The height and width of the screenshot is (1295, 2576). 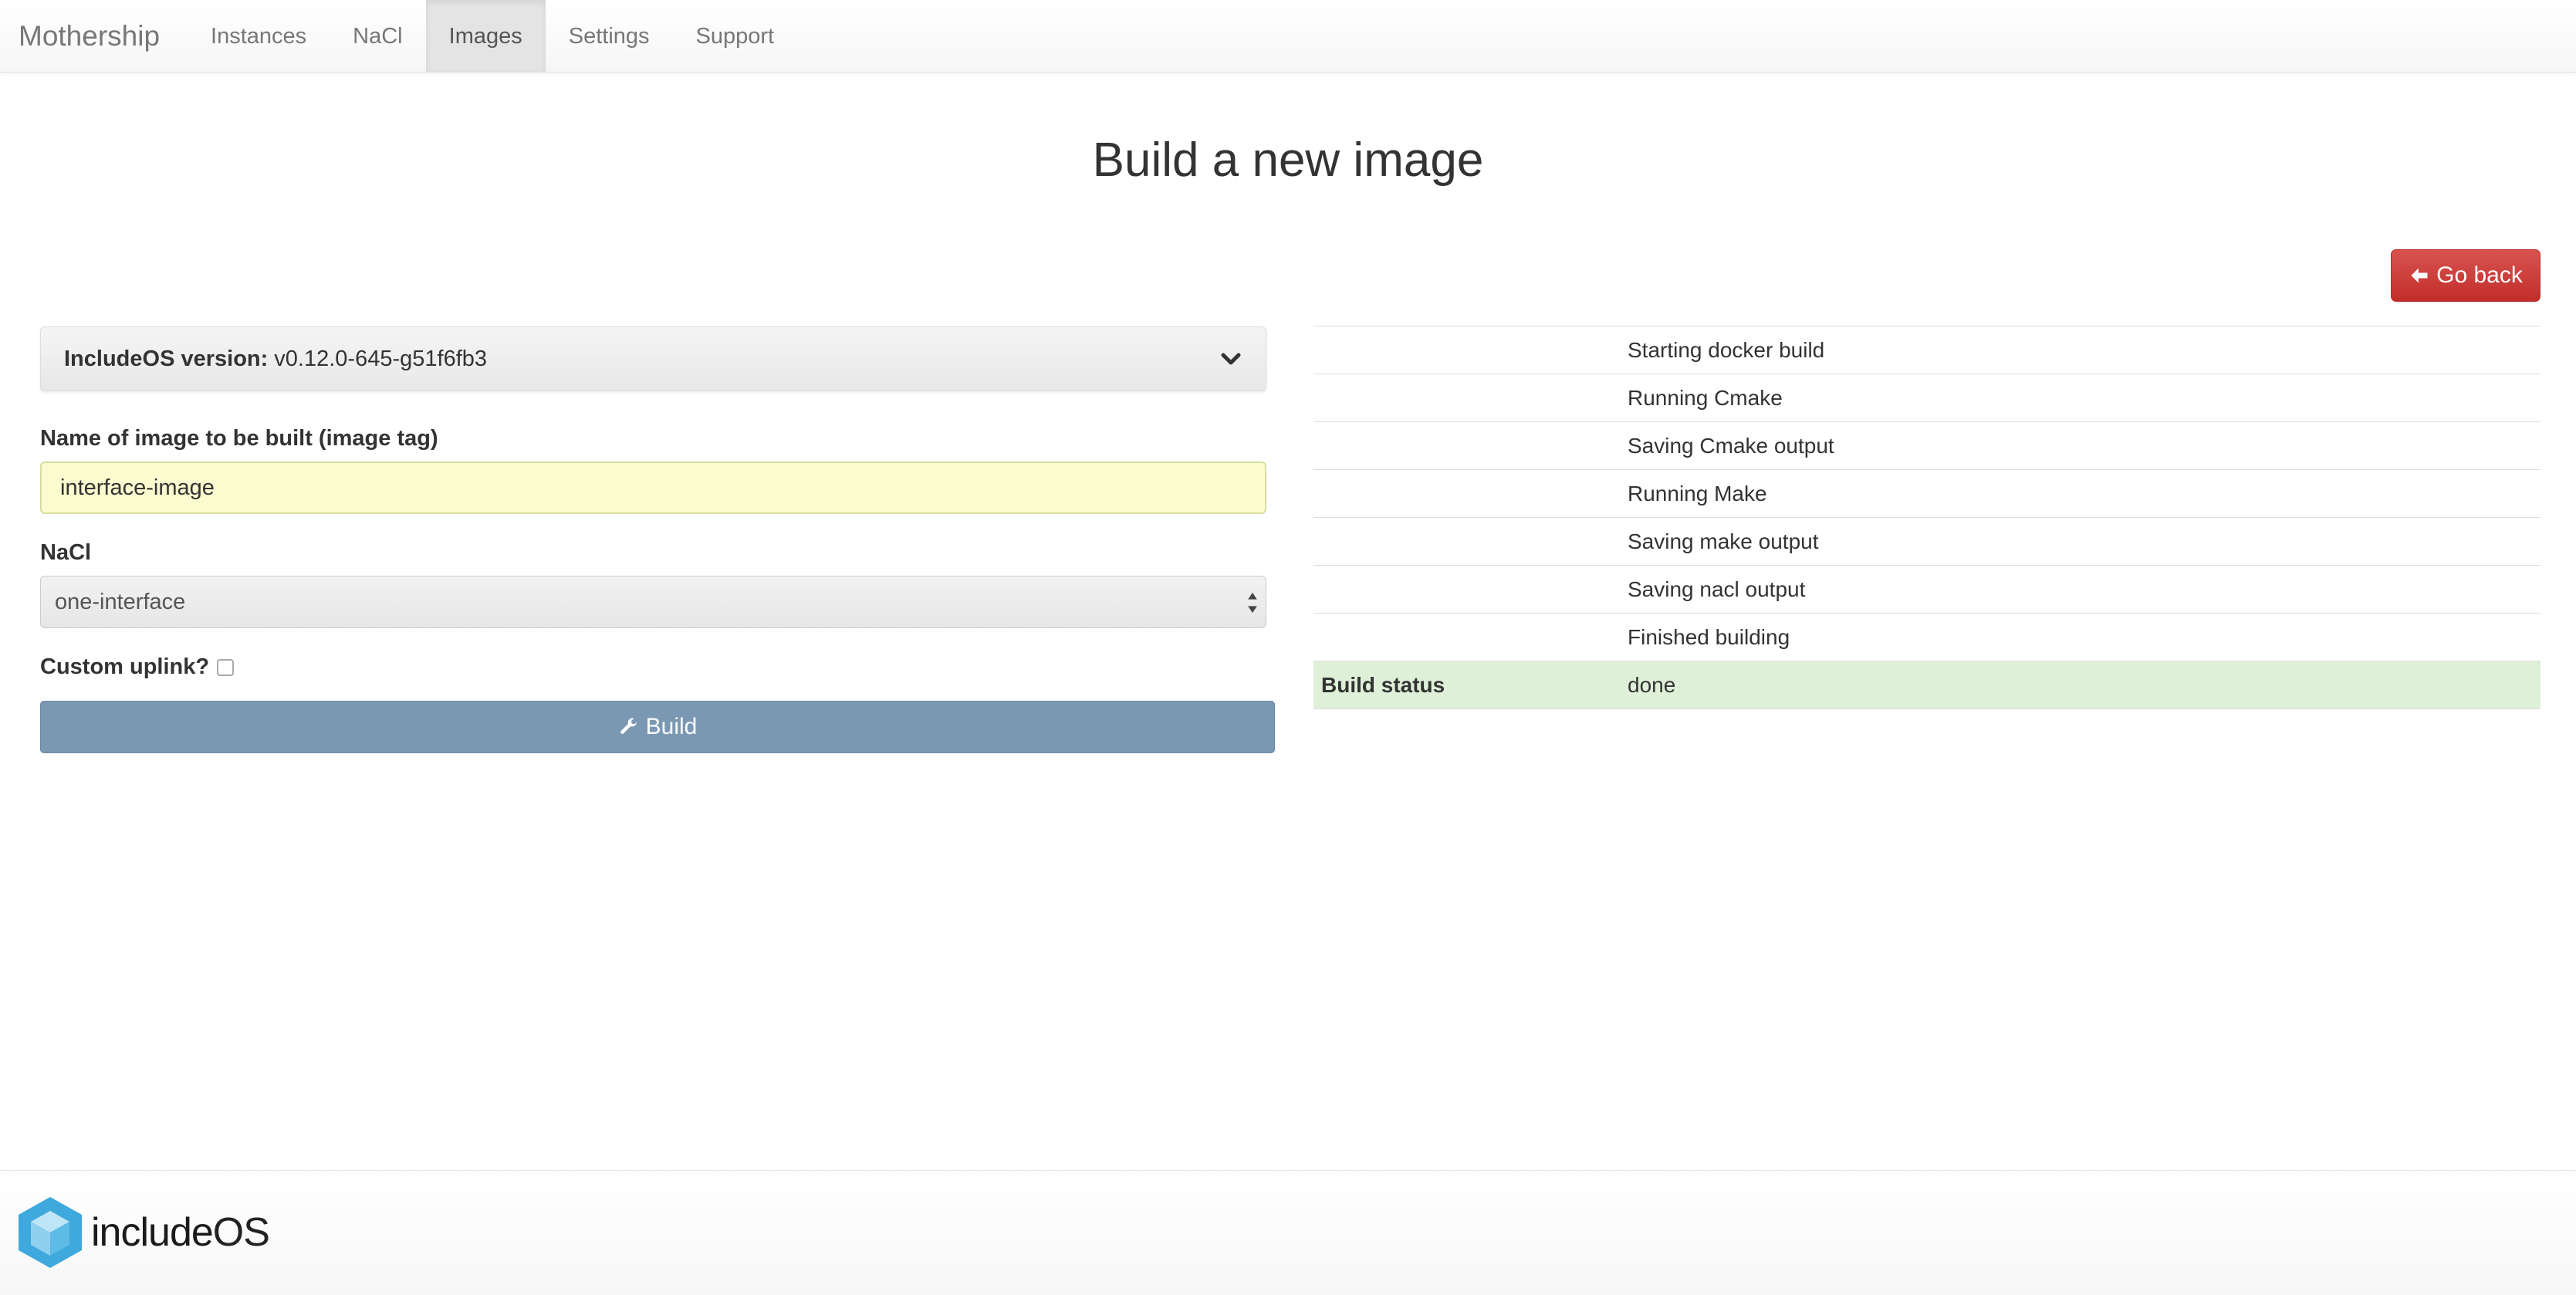 I want to click on image-name-input, so click(x=653, y=488).